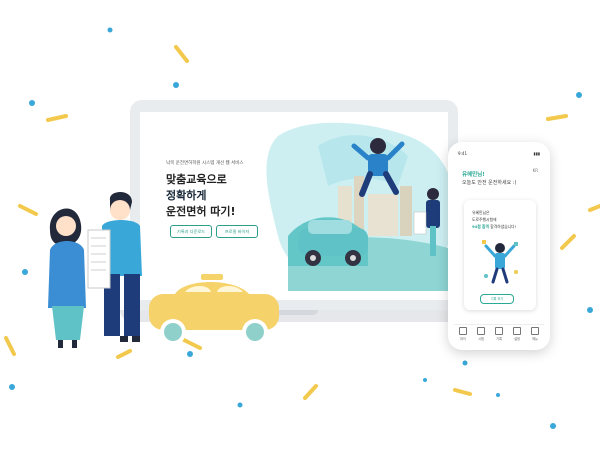 This screenshot has height=450, width=600. Describe the element at coordinates (499, 331) in the screenshot. I see `chart-icon` at that location.